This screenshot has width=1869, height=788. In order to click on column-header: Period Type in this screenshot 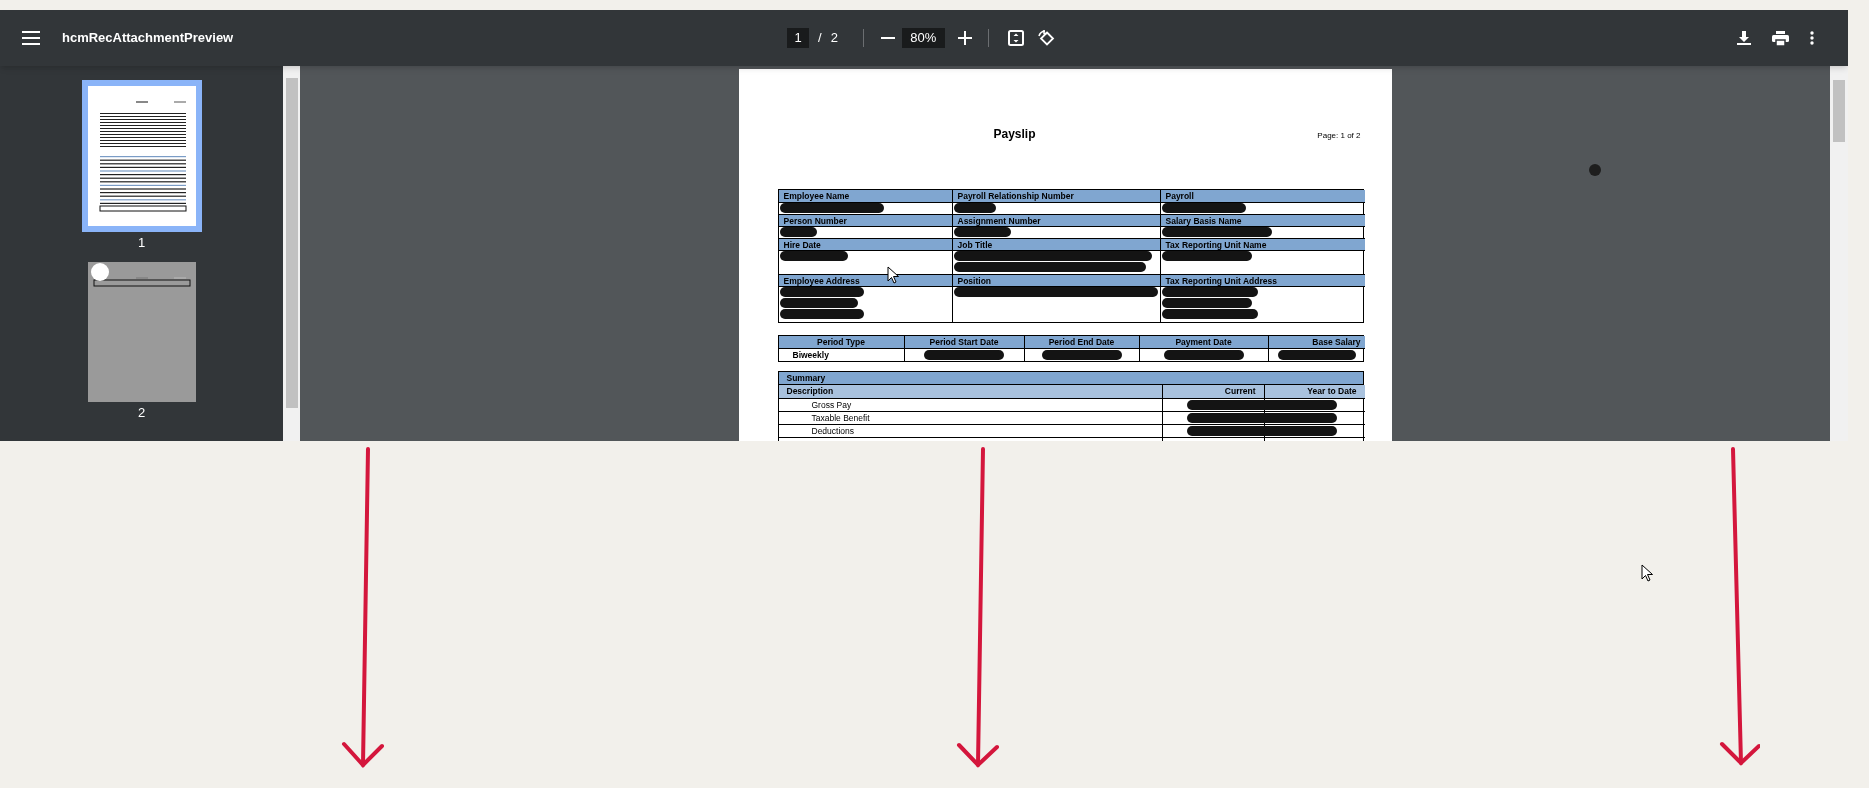, I will do `click(841, 342)`.